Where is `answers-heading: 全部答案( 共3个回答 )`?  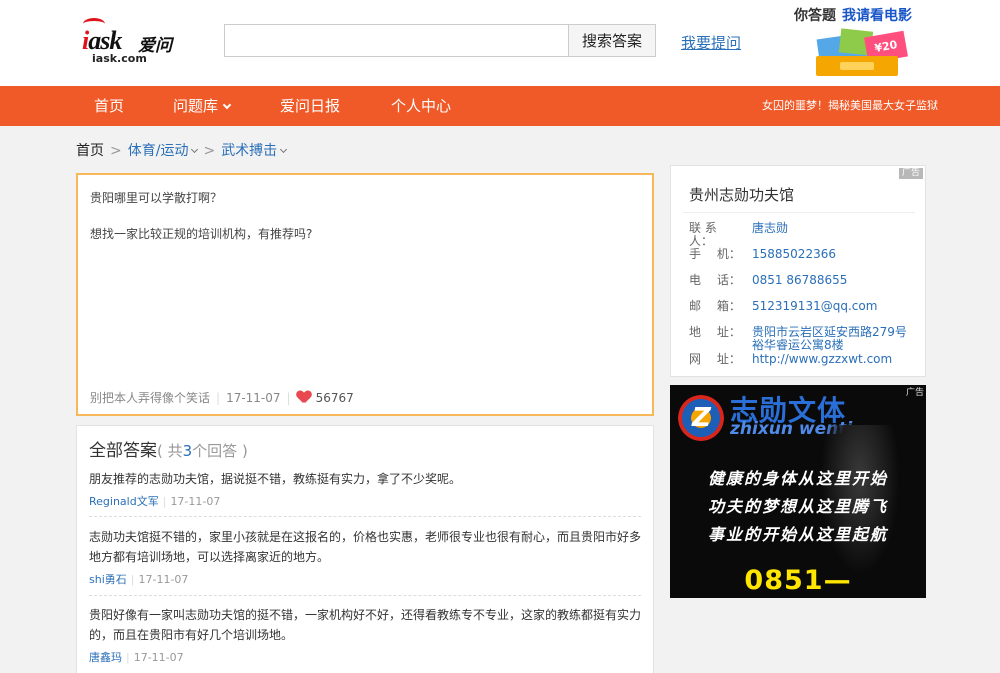 answers-heading: 全部答案( 共3个回答 ) is located at coordinates (168, 451).